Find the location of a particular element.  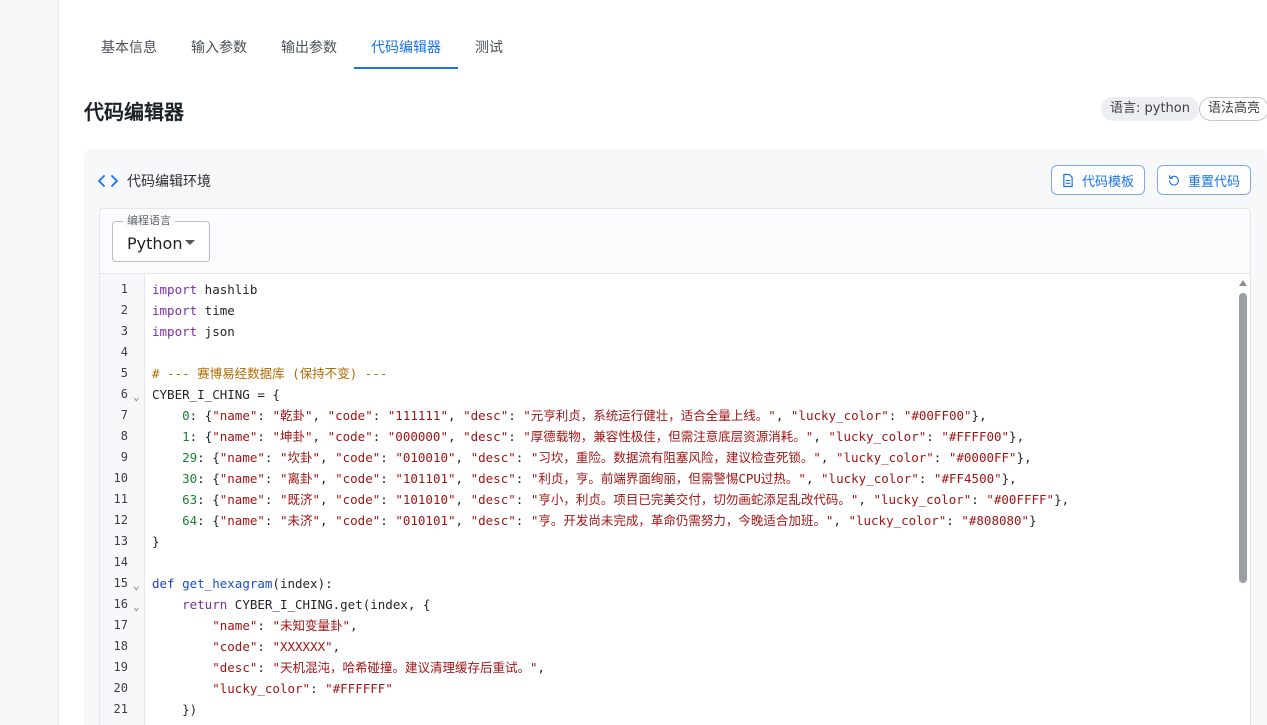

code-text: "name": "未知变量卦", is located at coordinates (254, 625).